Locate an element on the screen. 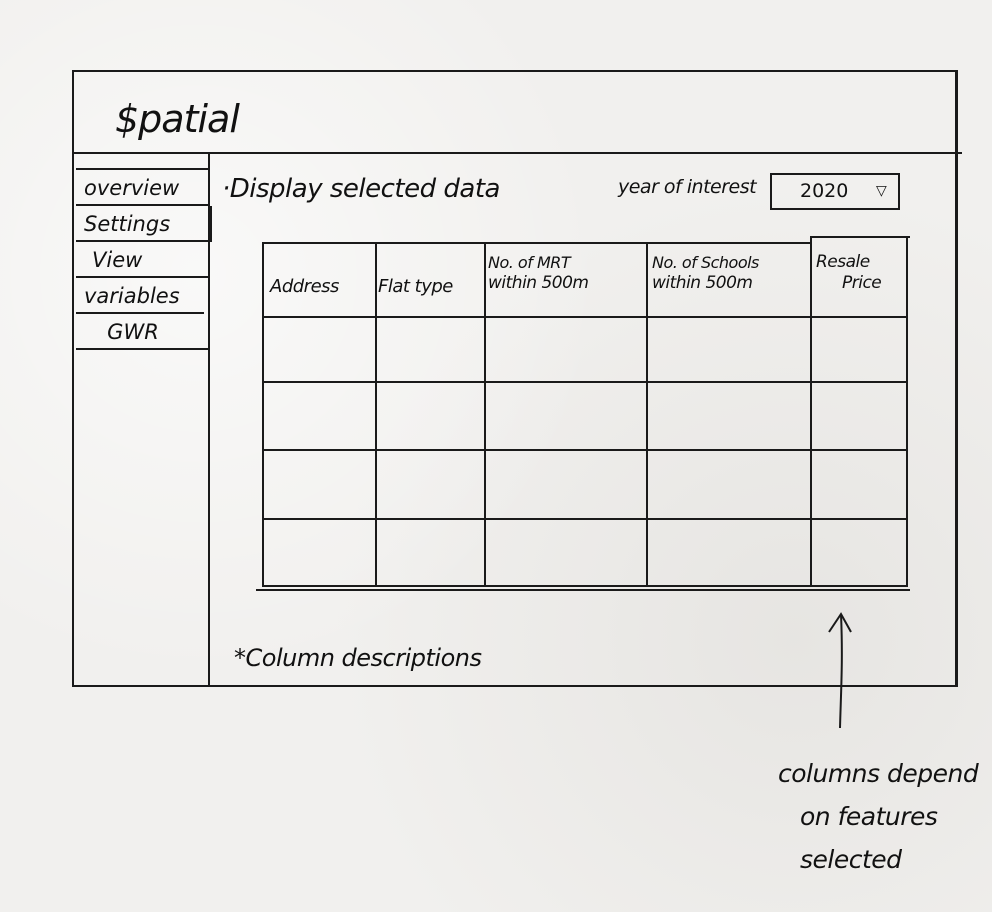  sidebar-item-overview: overview is located at coordinates (143, 187).